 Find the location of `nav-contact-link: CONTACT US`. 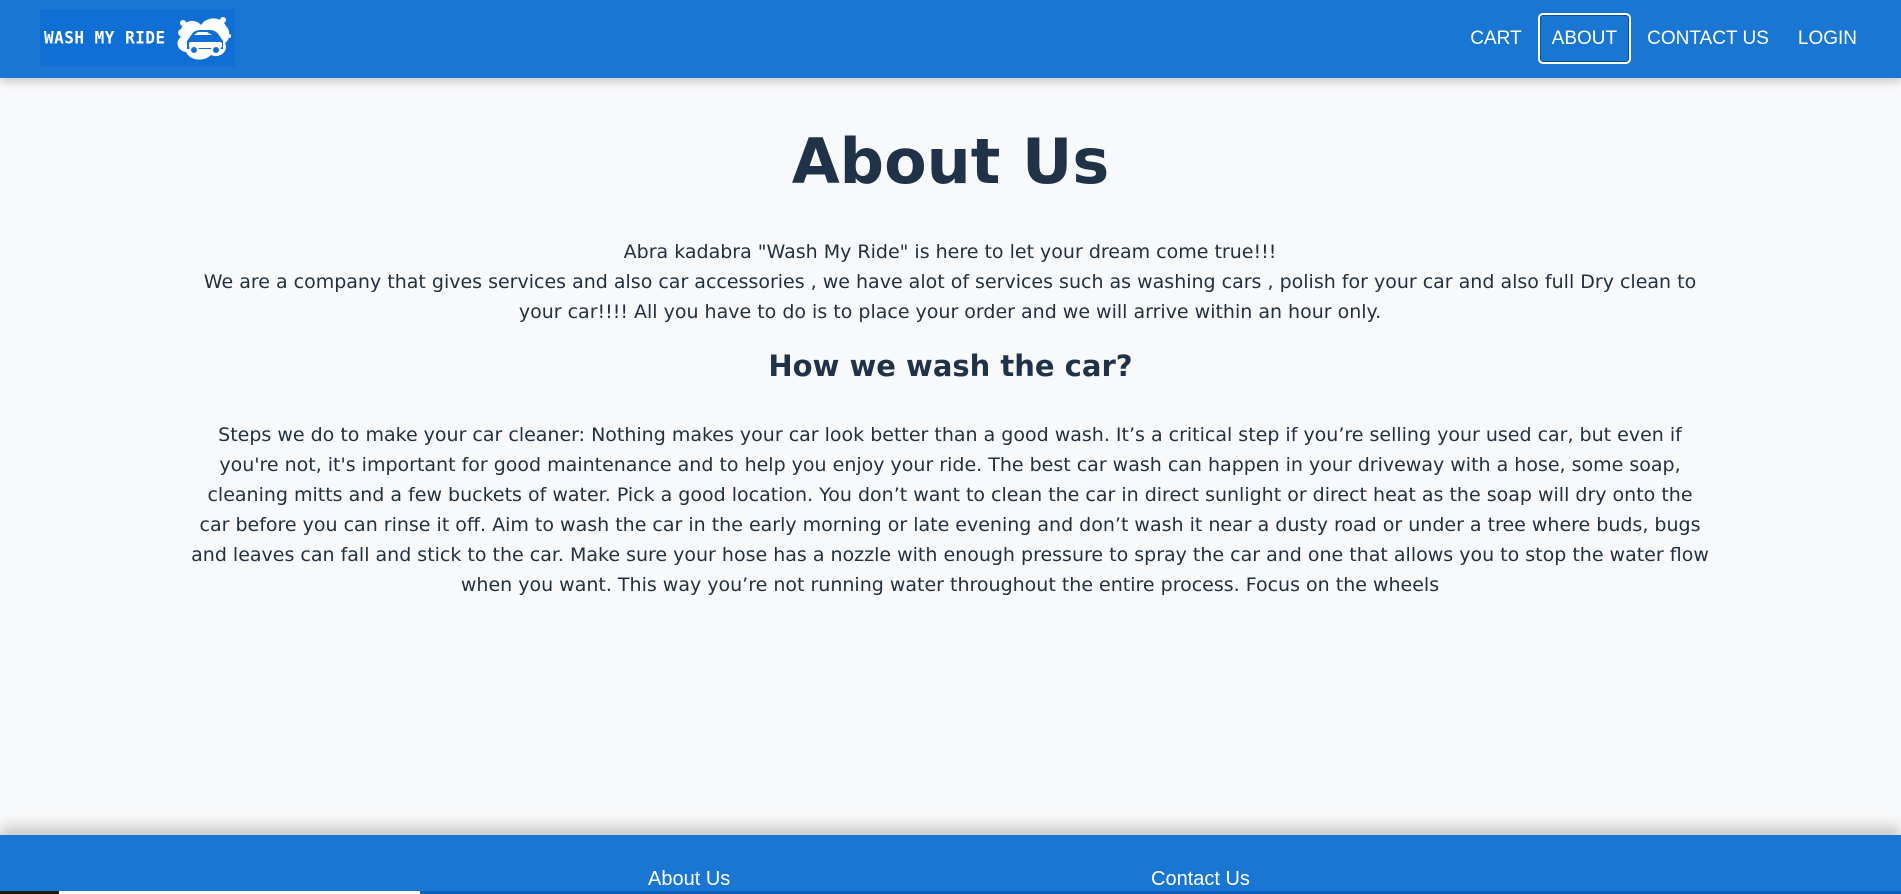

nav-contact-link: CONTACT US is located at coordinates (1708, 38).